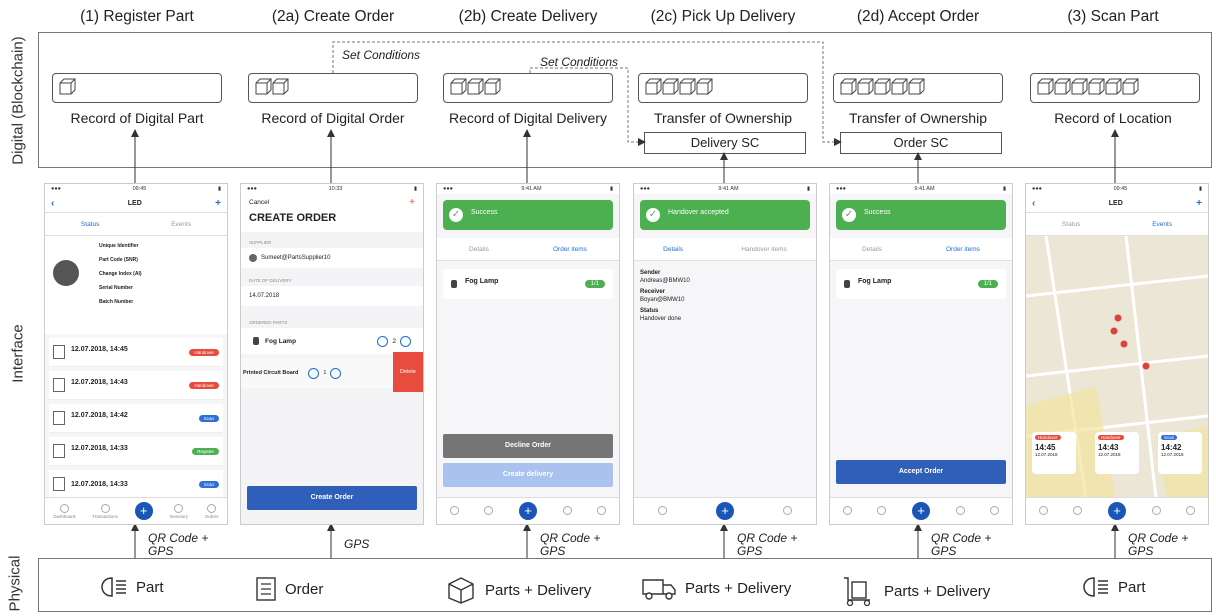  Describe the element at coordinates (915, 591) in the screenshot. I see `physical-parts-delivery-3: Parts + Delivery` at that location.